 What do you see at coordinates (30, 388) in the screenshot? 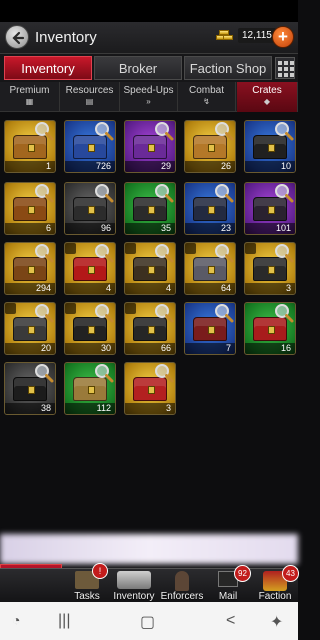
I see `crate-item: 38` at bounding box center [30, 388].